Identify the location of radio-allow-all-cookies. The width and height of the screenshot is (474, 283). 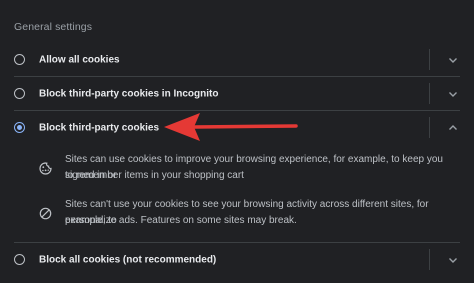
(19, 59).